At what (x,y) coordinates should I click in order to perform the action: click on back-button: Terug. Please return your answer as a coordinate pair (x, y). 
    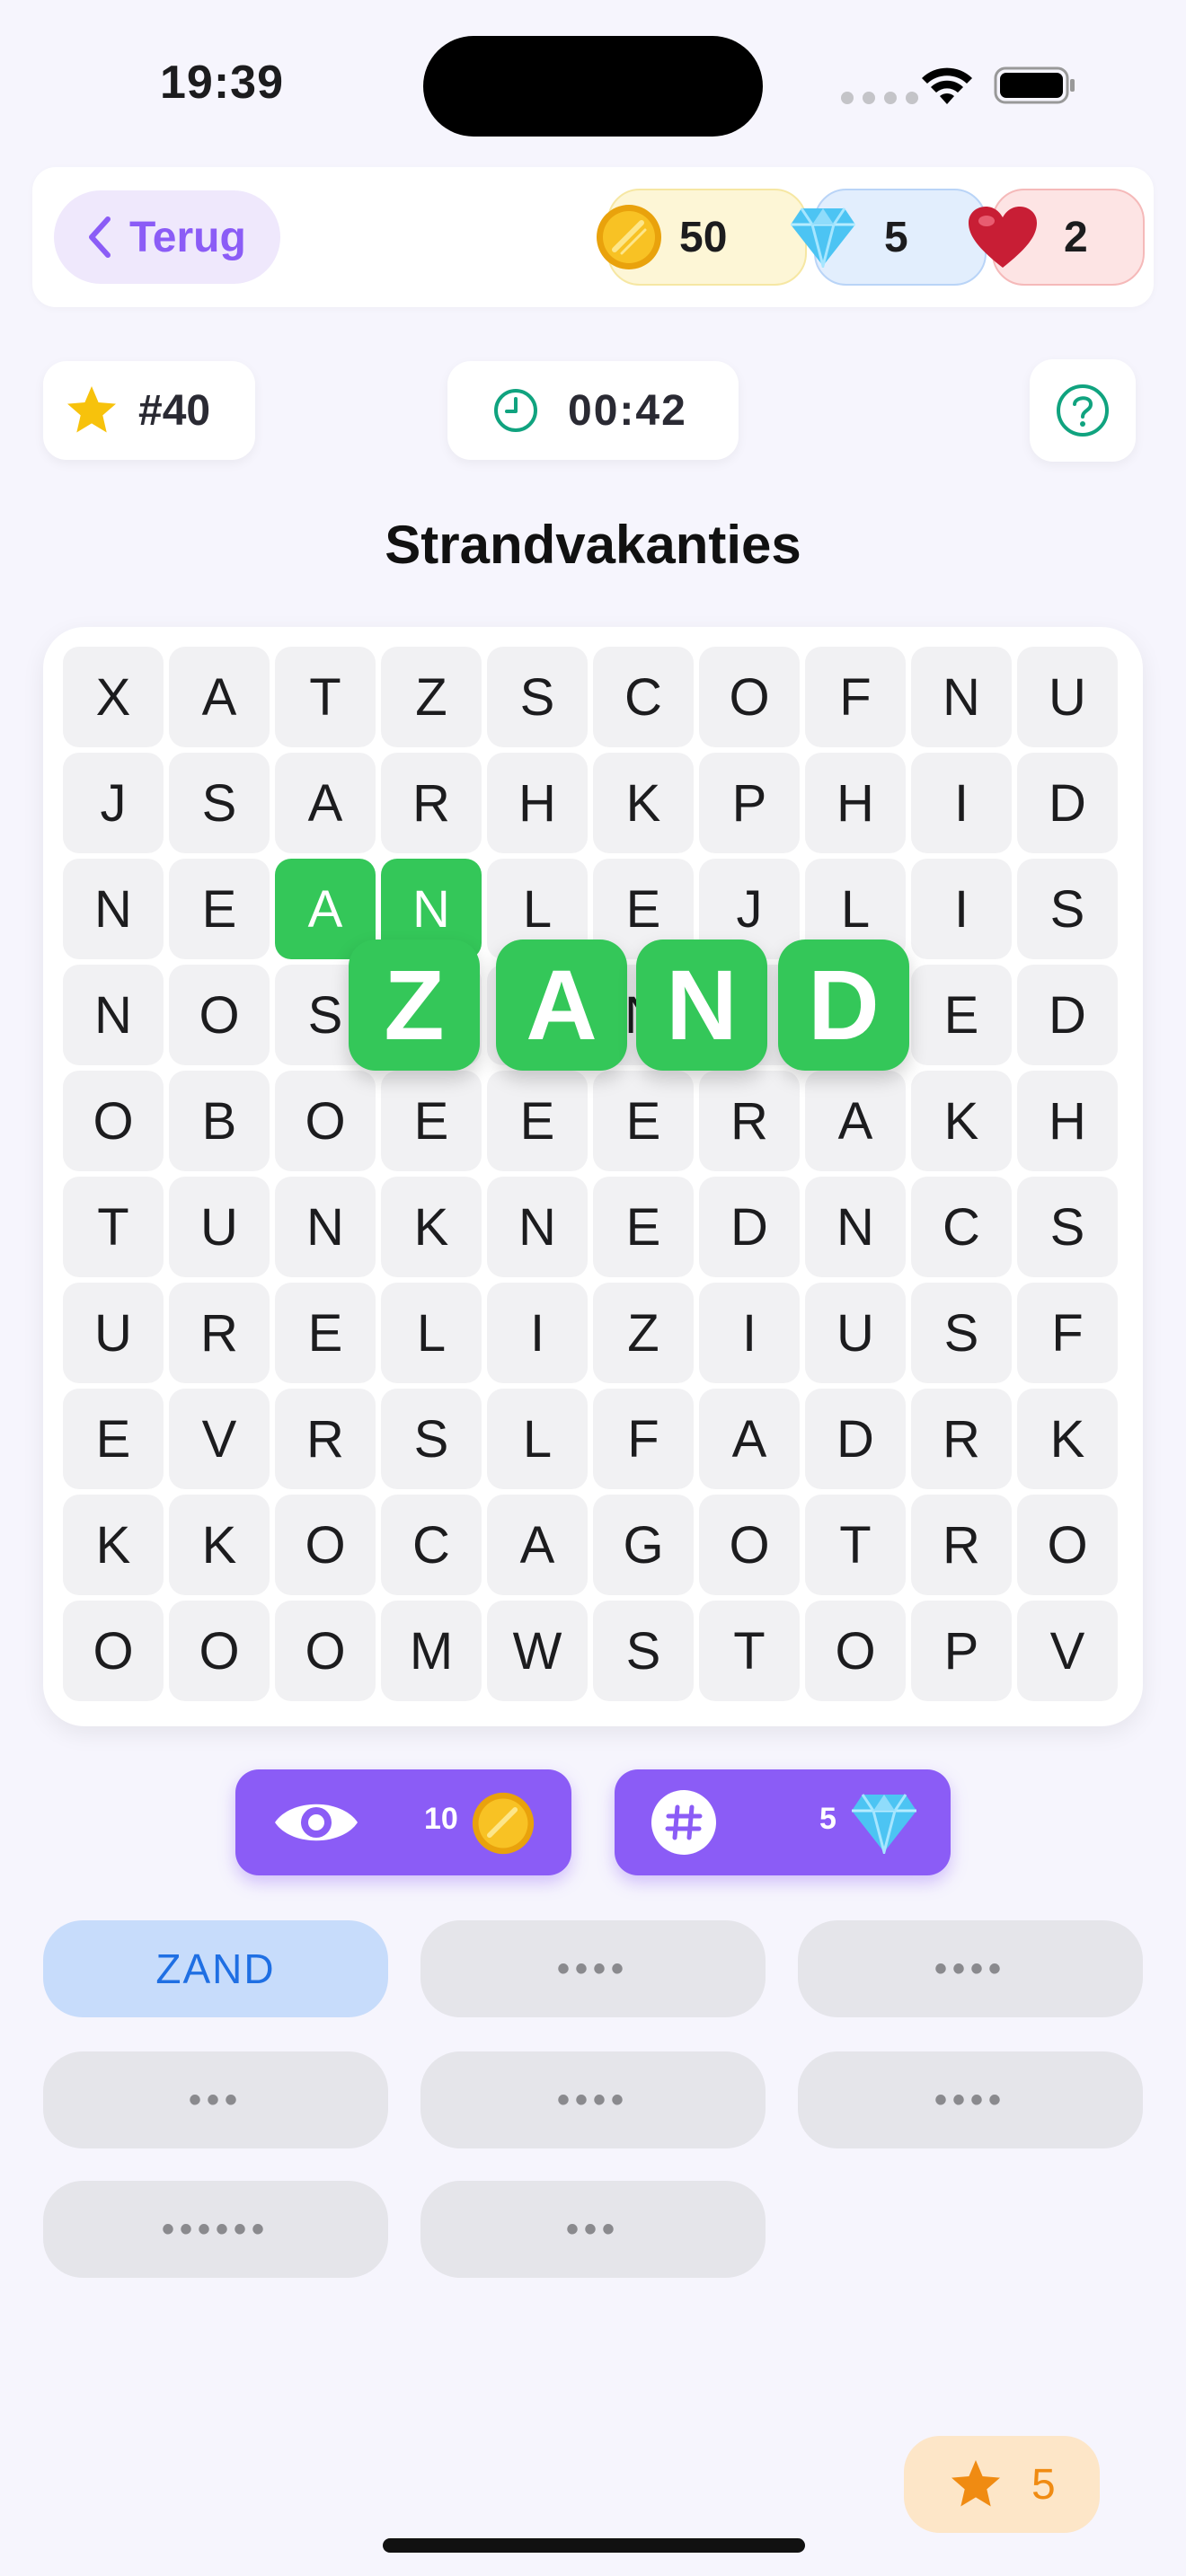
    Looking at the image, I should click on (167, 237).